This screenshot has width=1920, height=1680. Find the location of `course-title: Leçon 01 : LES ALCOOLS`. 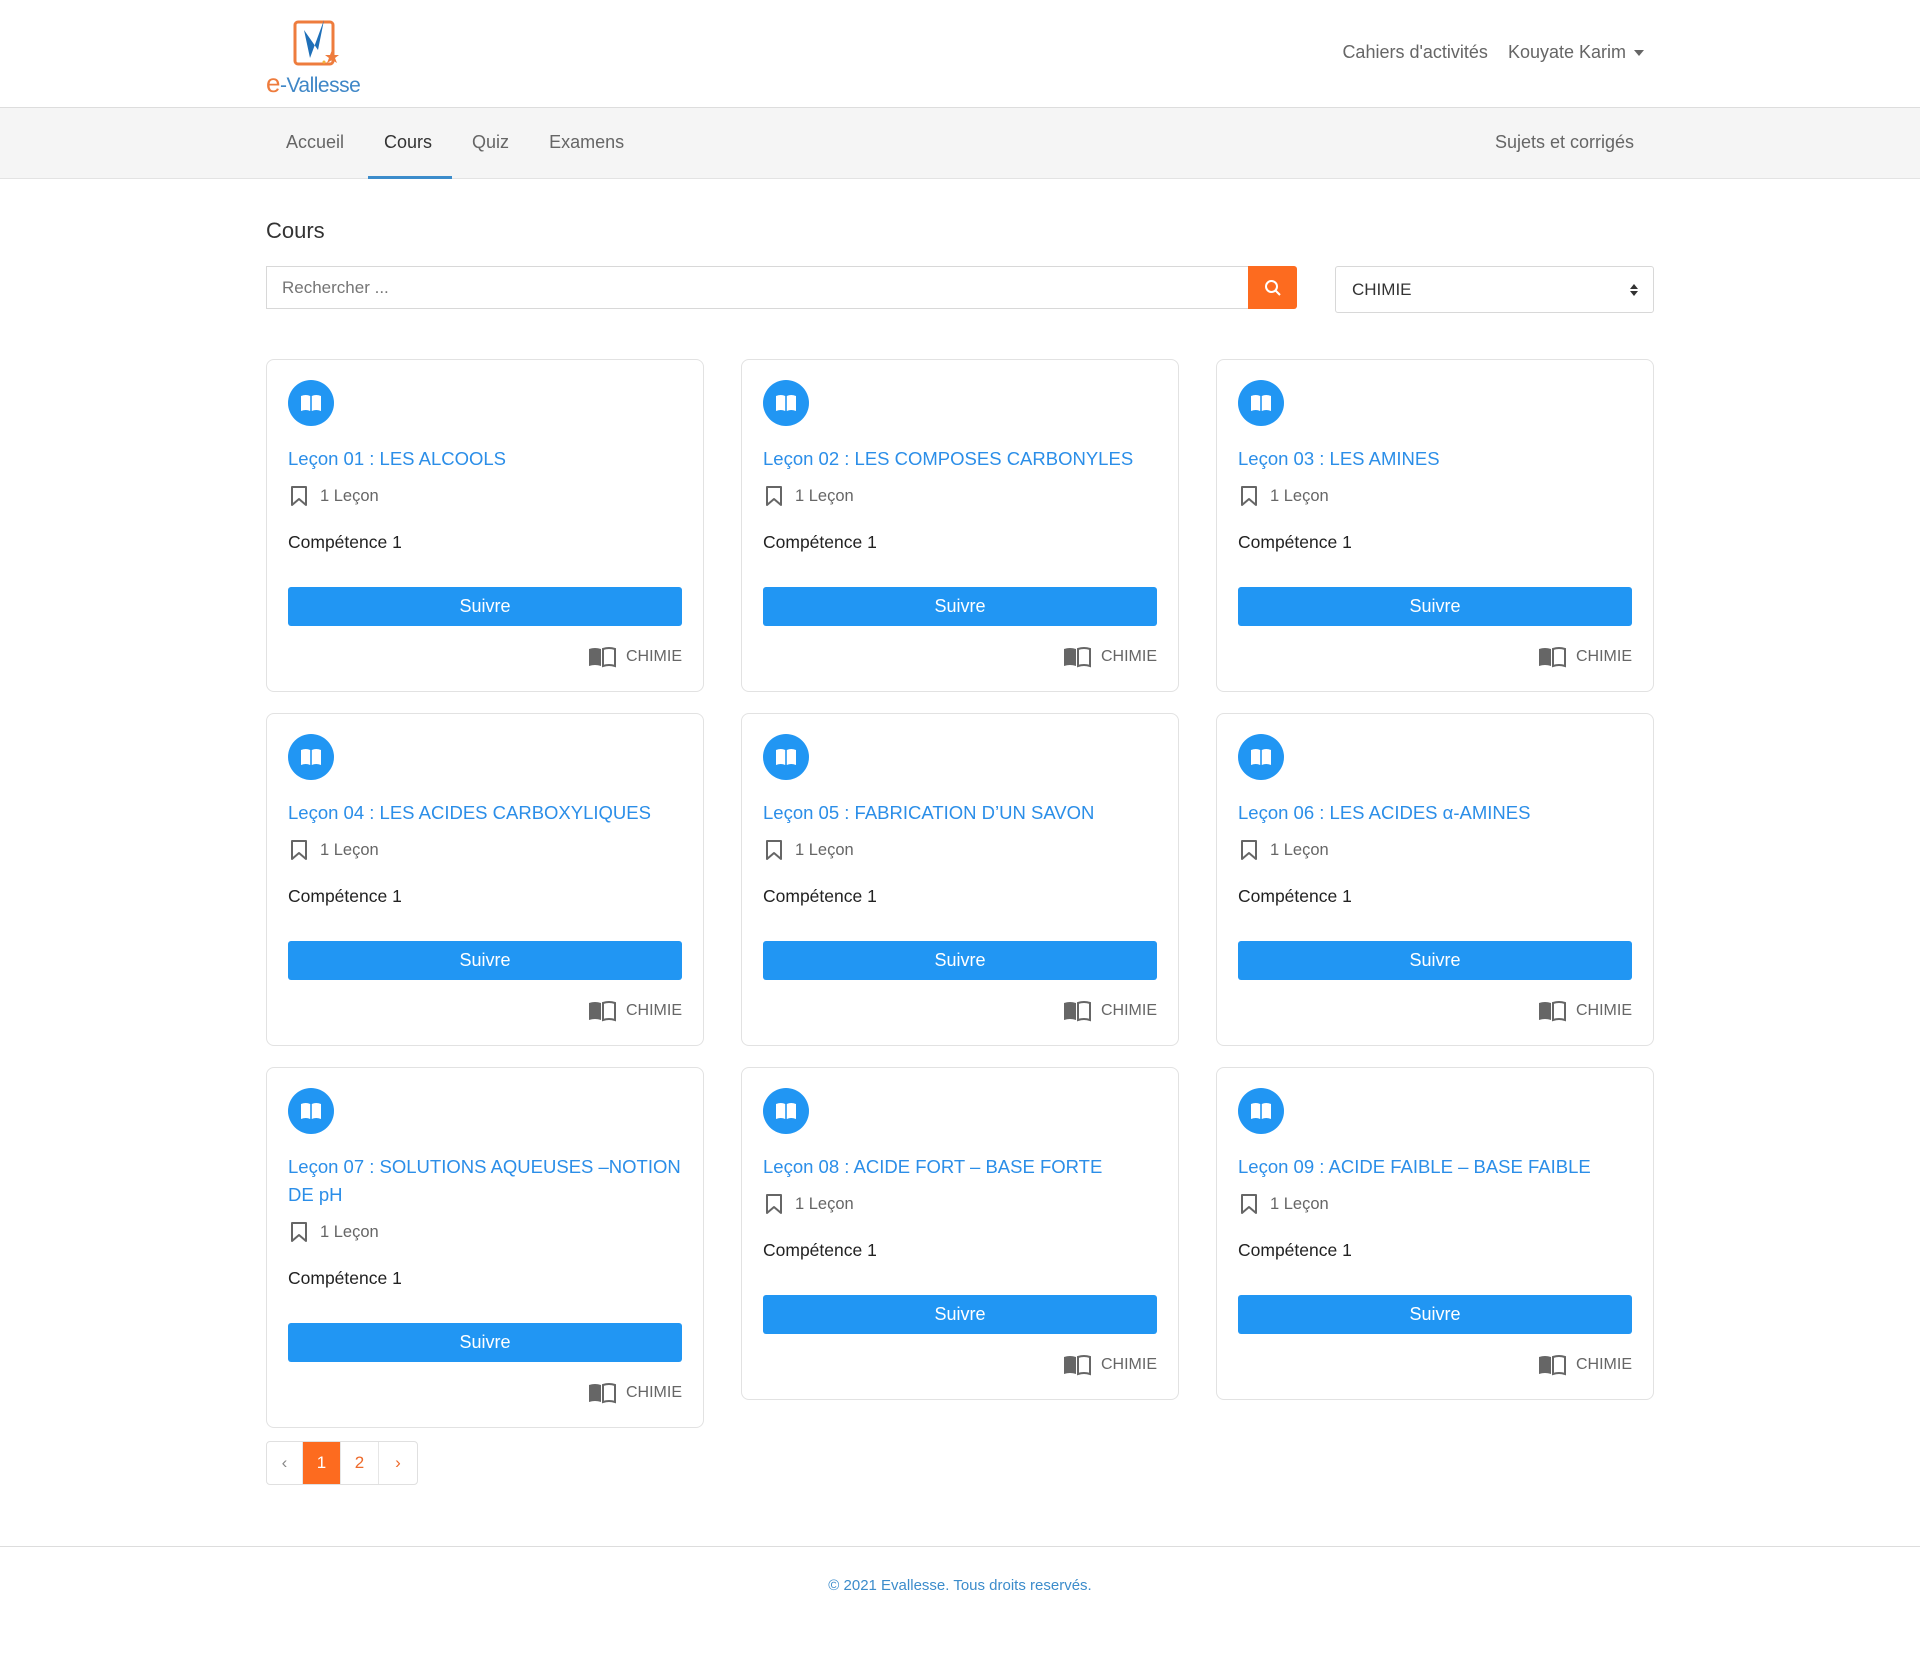

course-title: Leçon 01 : LES ALCOOLS is located at coordinates (485, 459).